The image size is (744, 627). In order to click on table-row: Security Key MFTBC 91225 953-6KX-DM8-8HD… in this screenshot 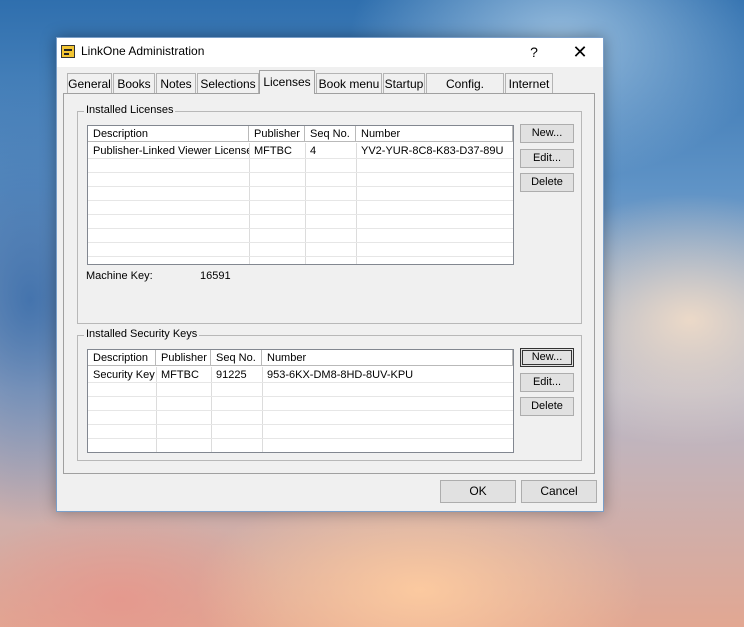, I will do `click(300, 375)`.